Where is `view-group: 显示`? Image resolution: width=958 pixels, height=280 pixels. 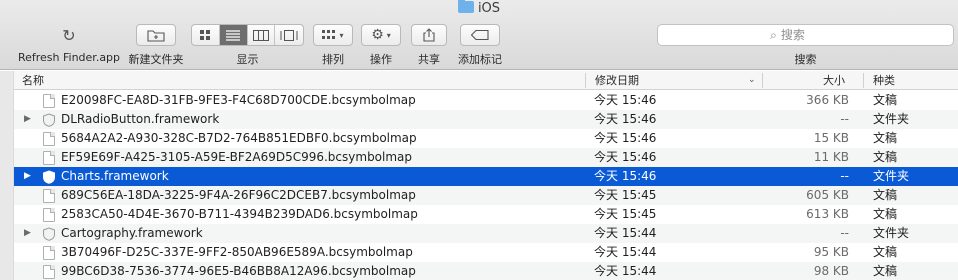 view-group: 显示 is located at coordinates (247, 45).